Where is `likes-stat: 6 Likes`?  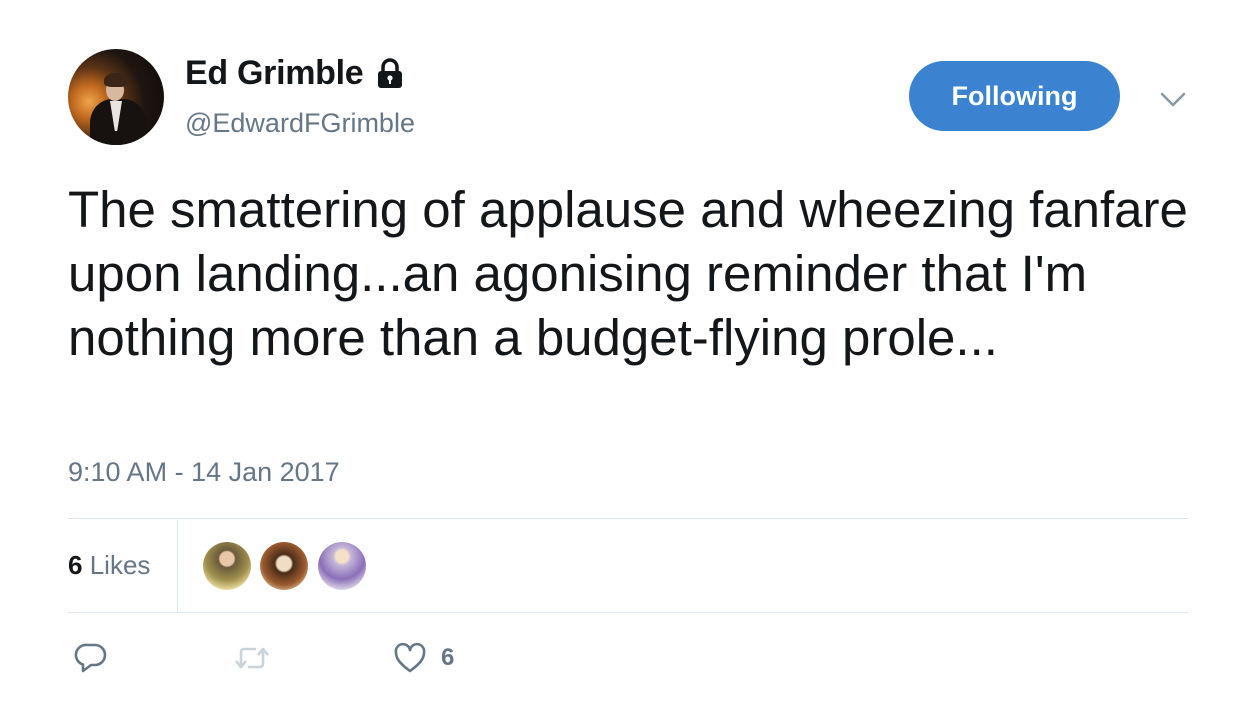
likes-stat: 6 Likes is located at coordinates (109, 565).